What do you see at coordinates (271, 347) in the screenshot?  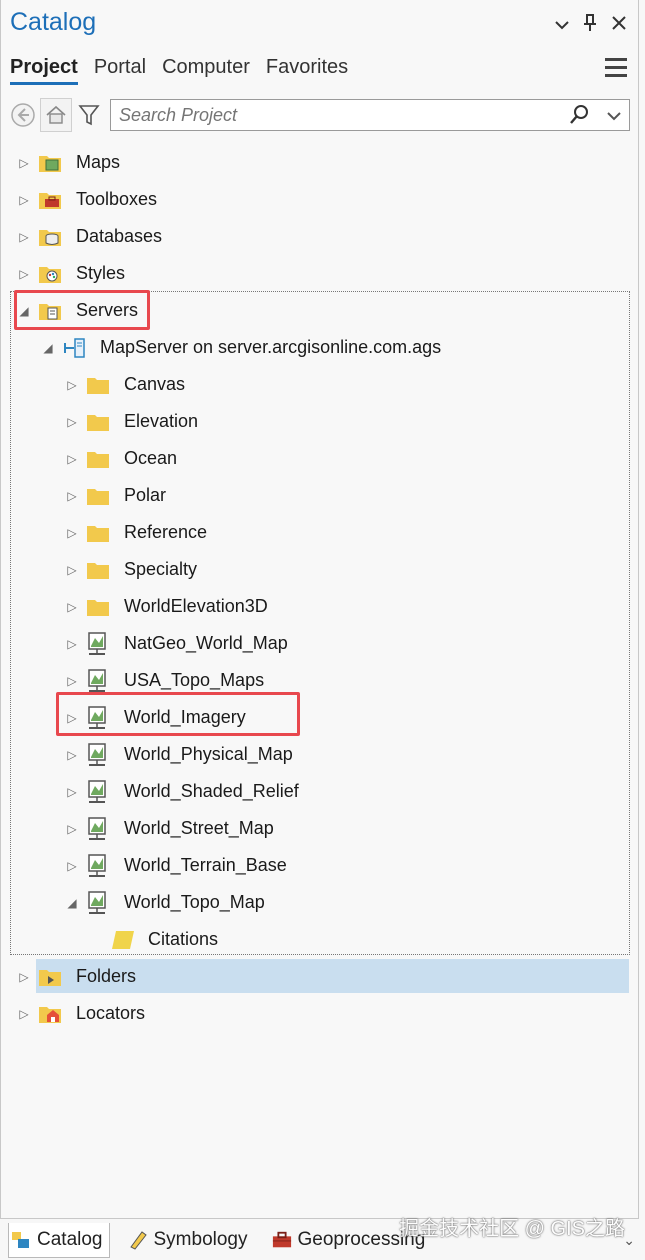 I see `tree-item-label: MapServer on server.arcgisonline.com.ags` at bounding box center [271, 347].